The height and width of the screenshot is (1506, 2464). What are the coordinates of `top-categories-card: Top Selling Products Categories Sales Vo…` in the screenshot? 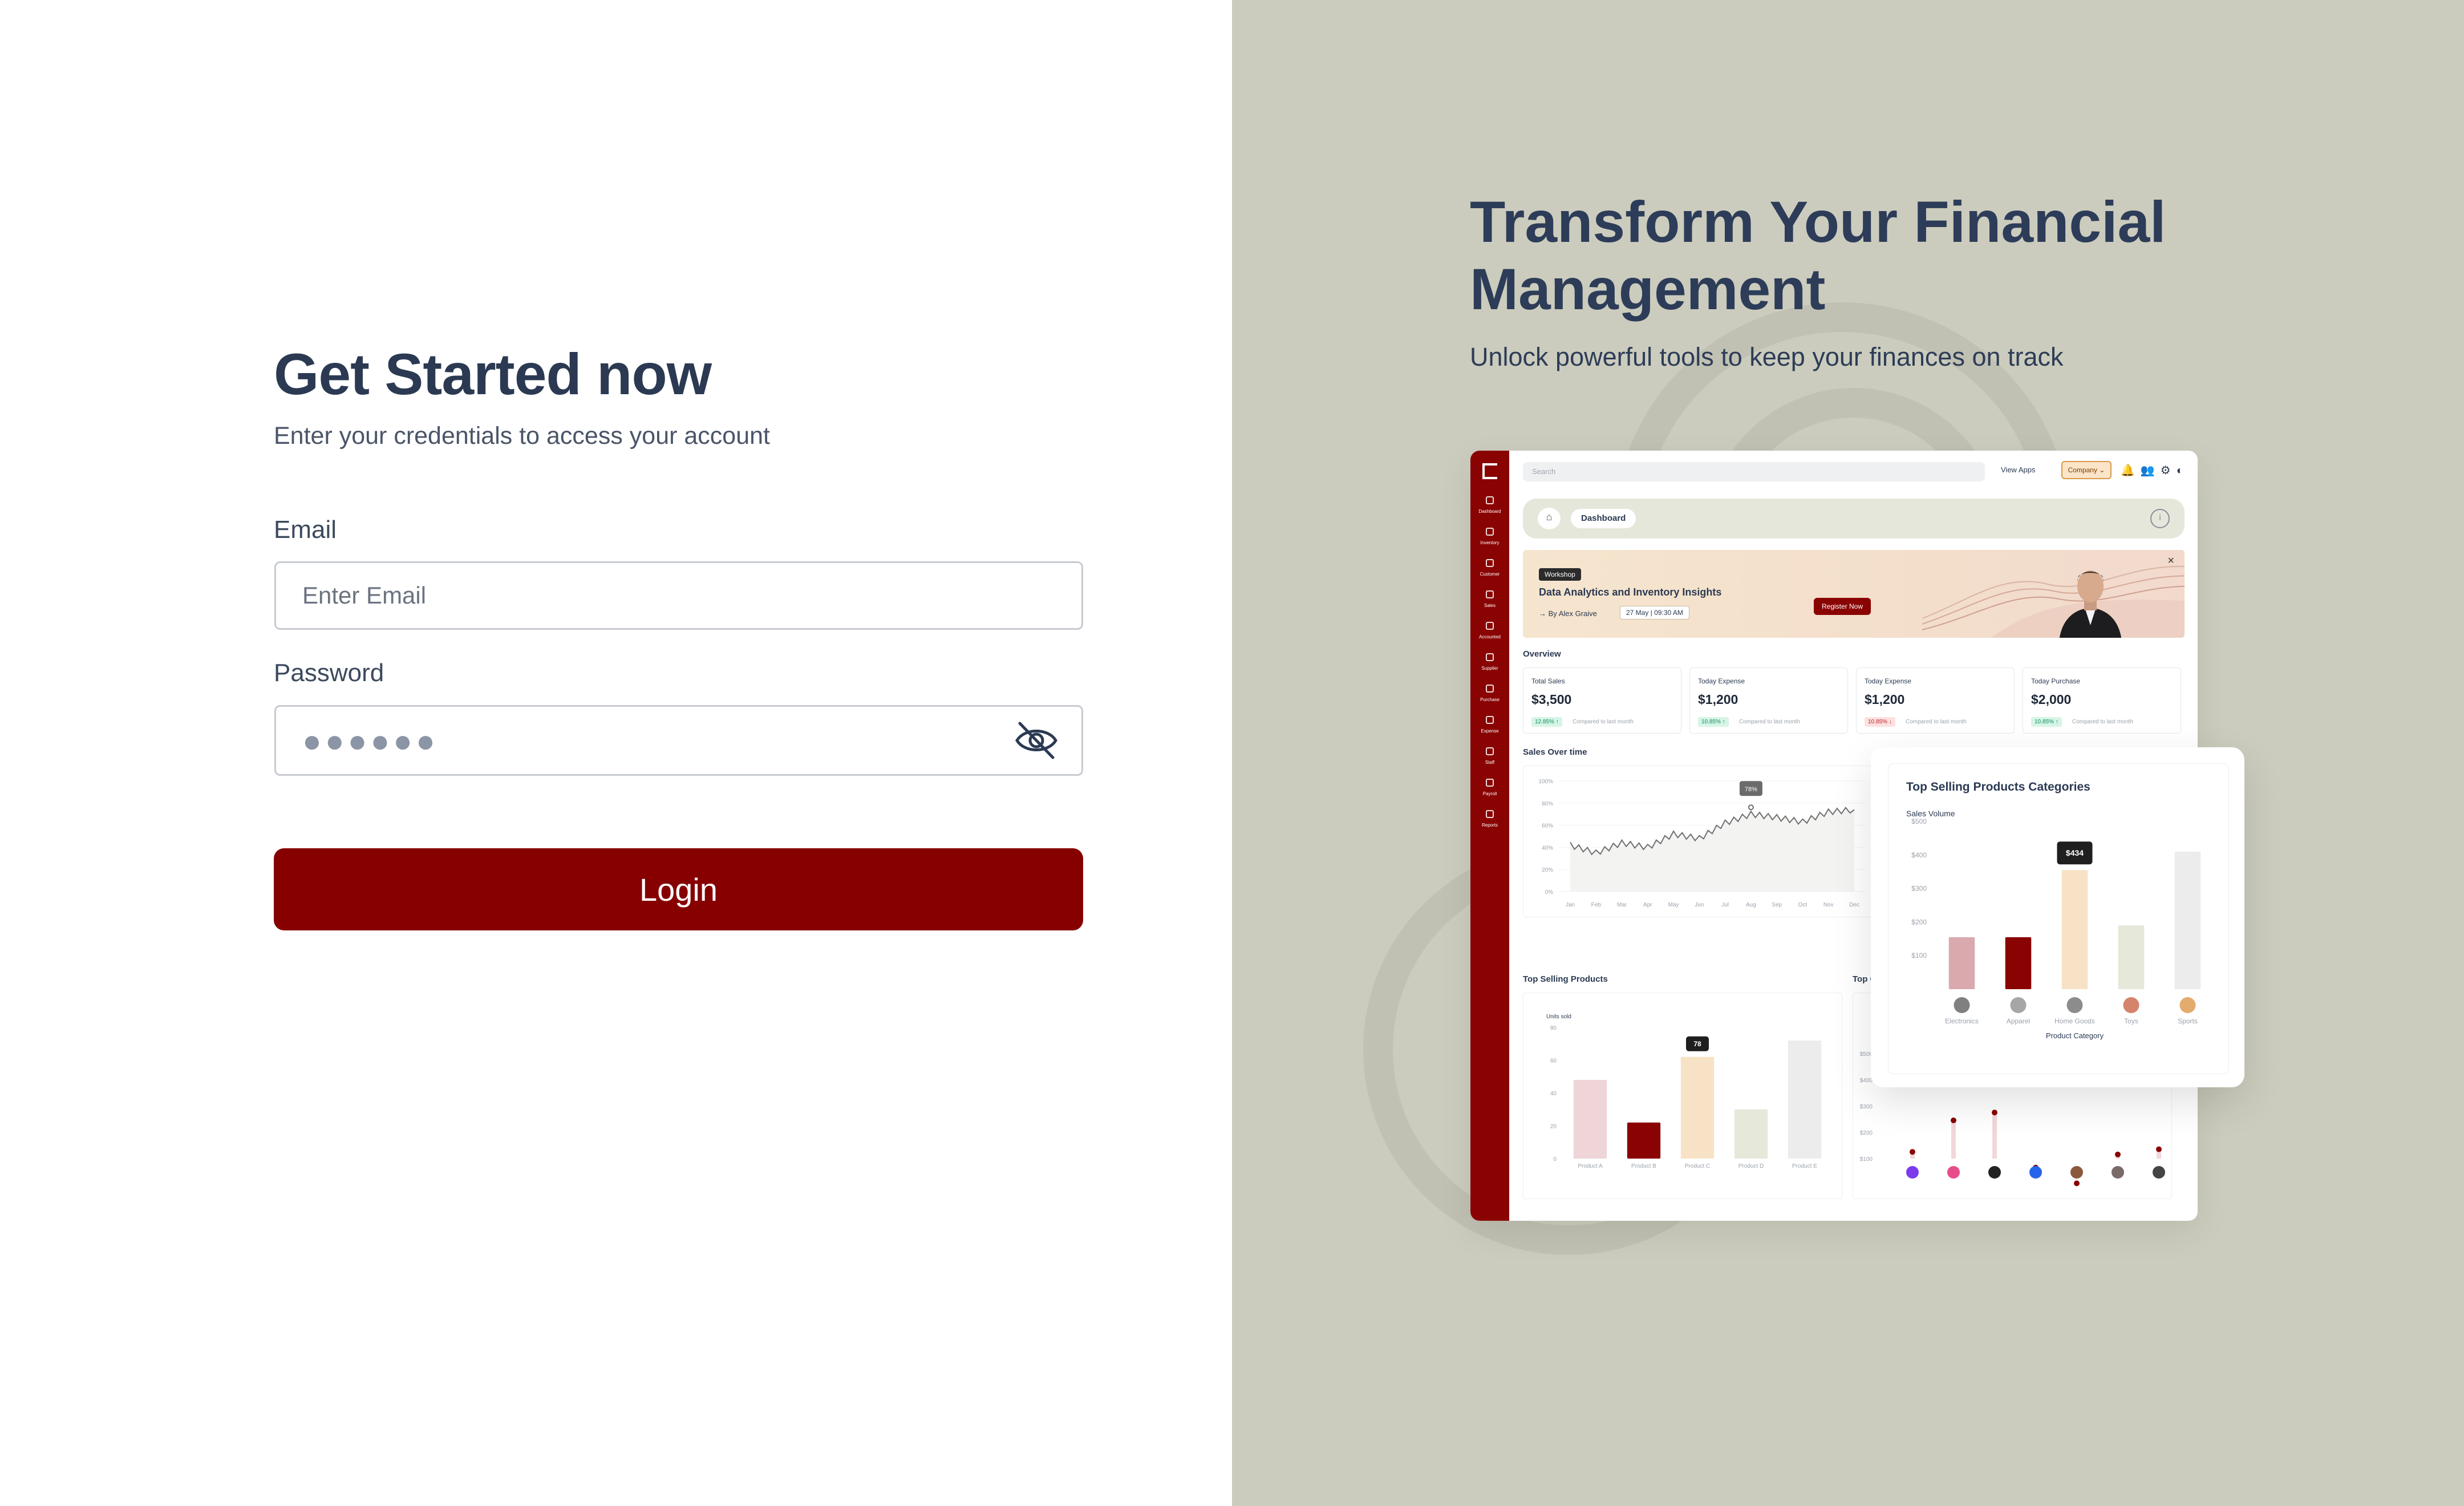 It's located at (2057, 917).